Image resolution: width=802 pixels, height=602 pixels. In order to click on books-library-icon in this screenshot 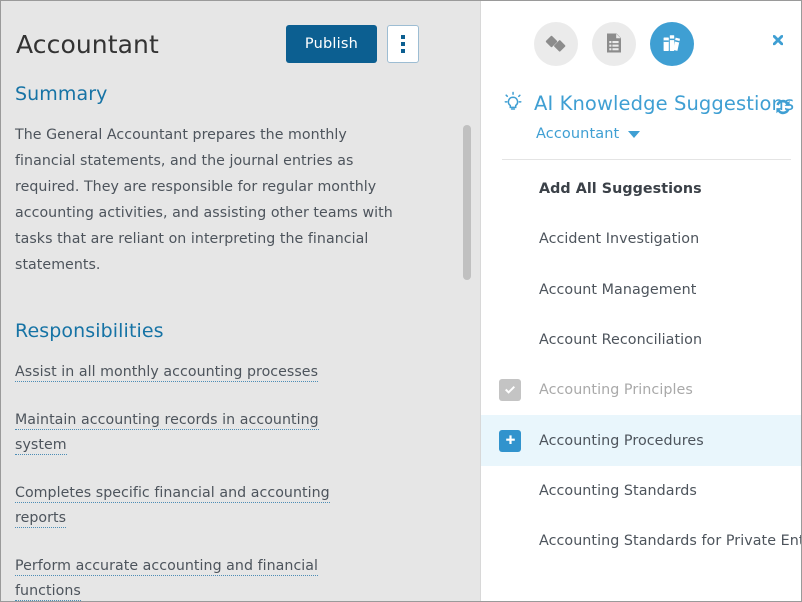, I will do `click(672, 44)`.